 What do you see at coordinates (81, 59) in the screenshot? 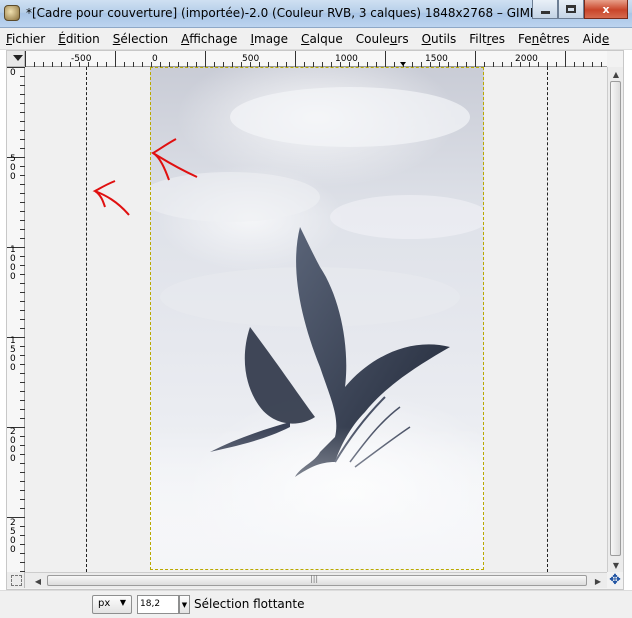
I see `ruler-label: -500` at bounding box center [81, 59].